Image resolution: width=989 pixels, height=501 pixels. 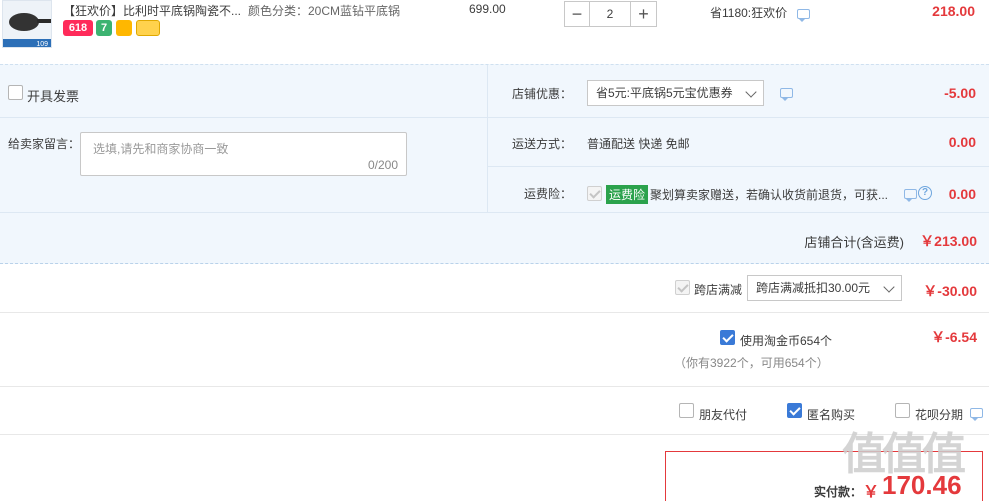 I want to click on cross-shop-label: 跨店满减, so click(x=718, y=290).